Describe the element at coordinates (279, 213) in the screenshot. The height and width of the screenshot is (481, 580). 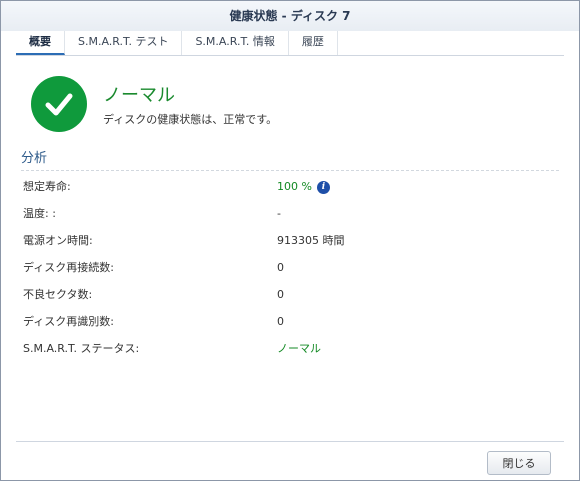
I see `row-value: -` at that location.